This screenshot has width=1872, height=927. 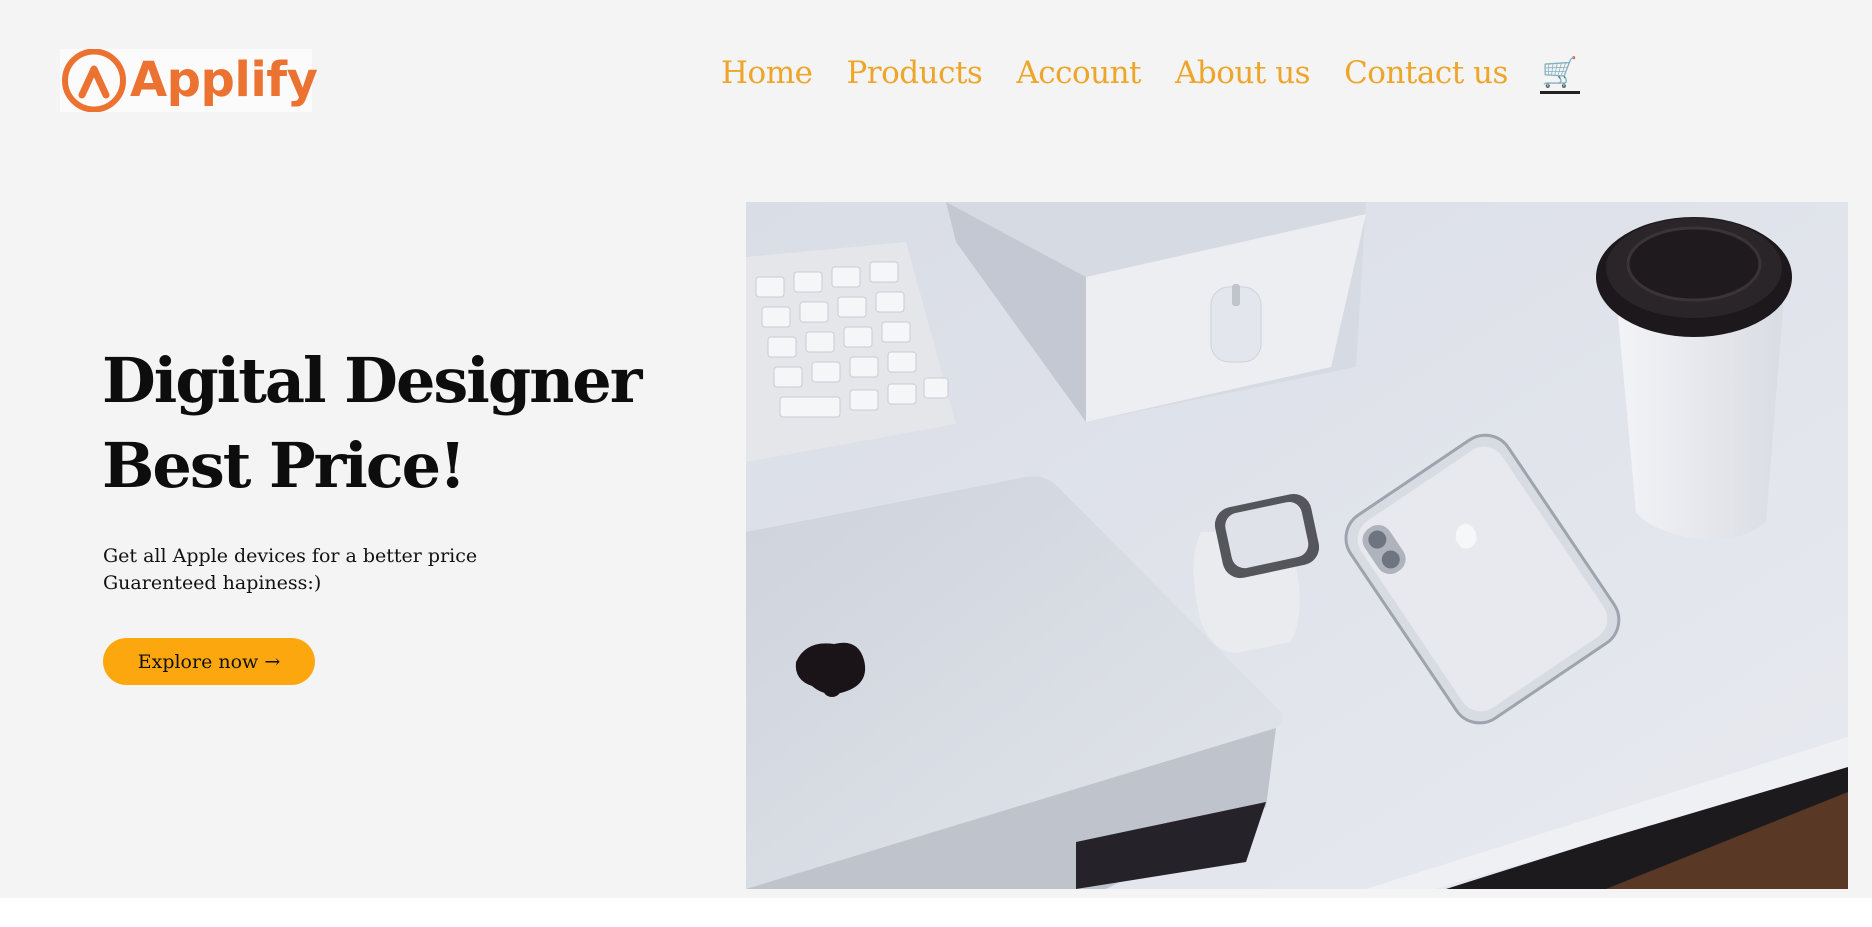 I want to click on hero-headline-line2: Best Price!, so click(x=284, y=465).